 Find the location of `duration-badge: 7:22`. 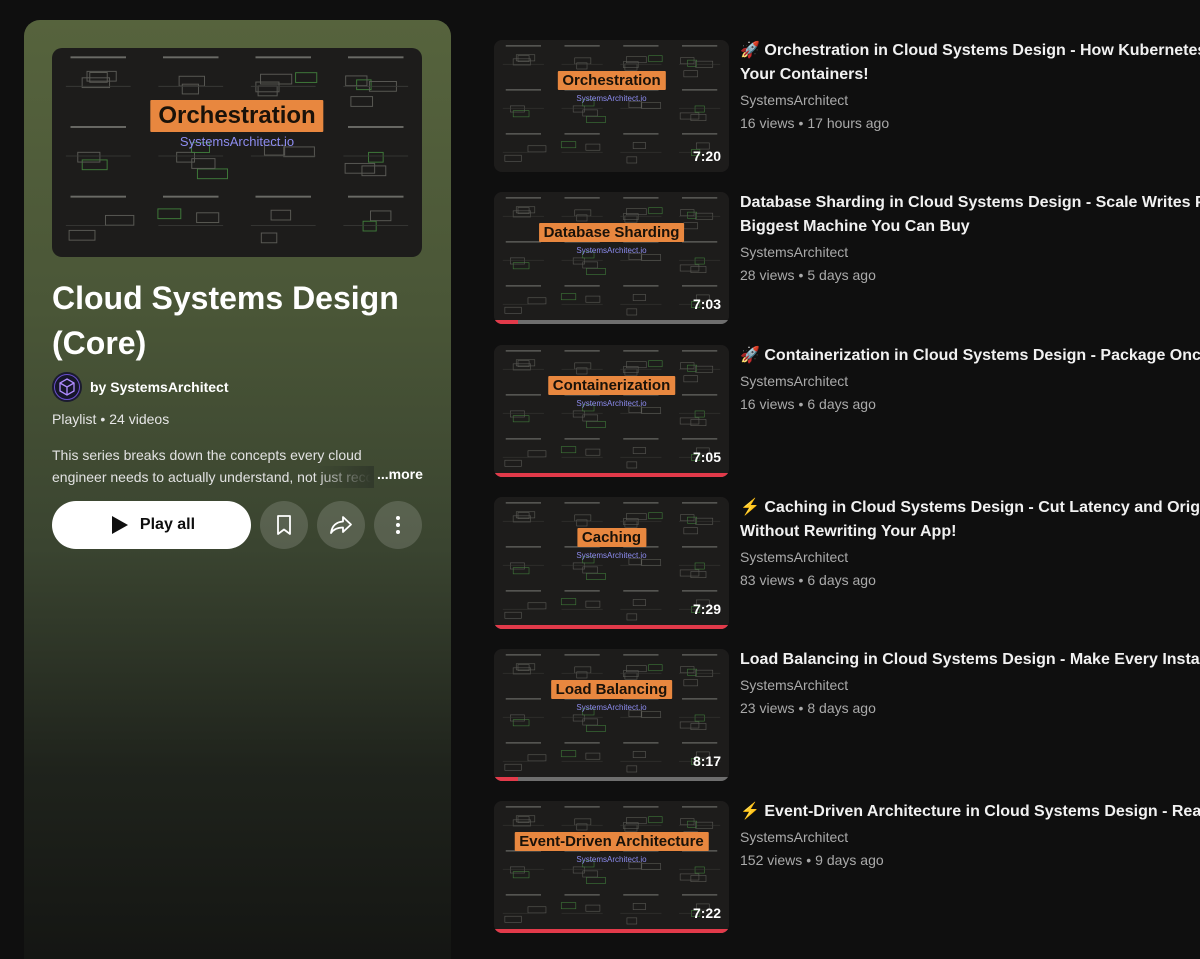

duration-badge: 7:22 is located at coordinates (706, 913).